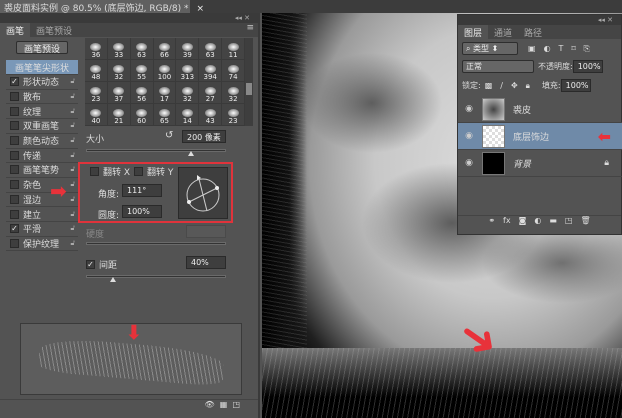  What do you see at coordinates (561, 48) in the screenshot?
I see `type-filter-icon: T` at bounding box center [561, 48].